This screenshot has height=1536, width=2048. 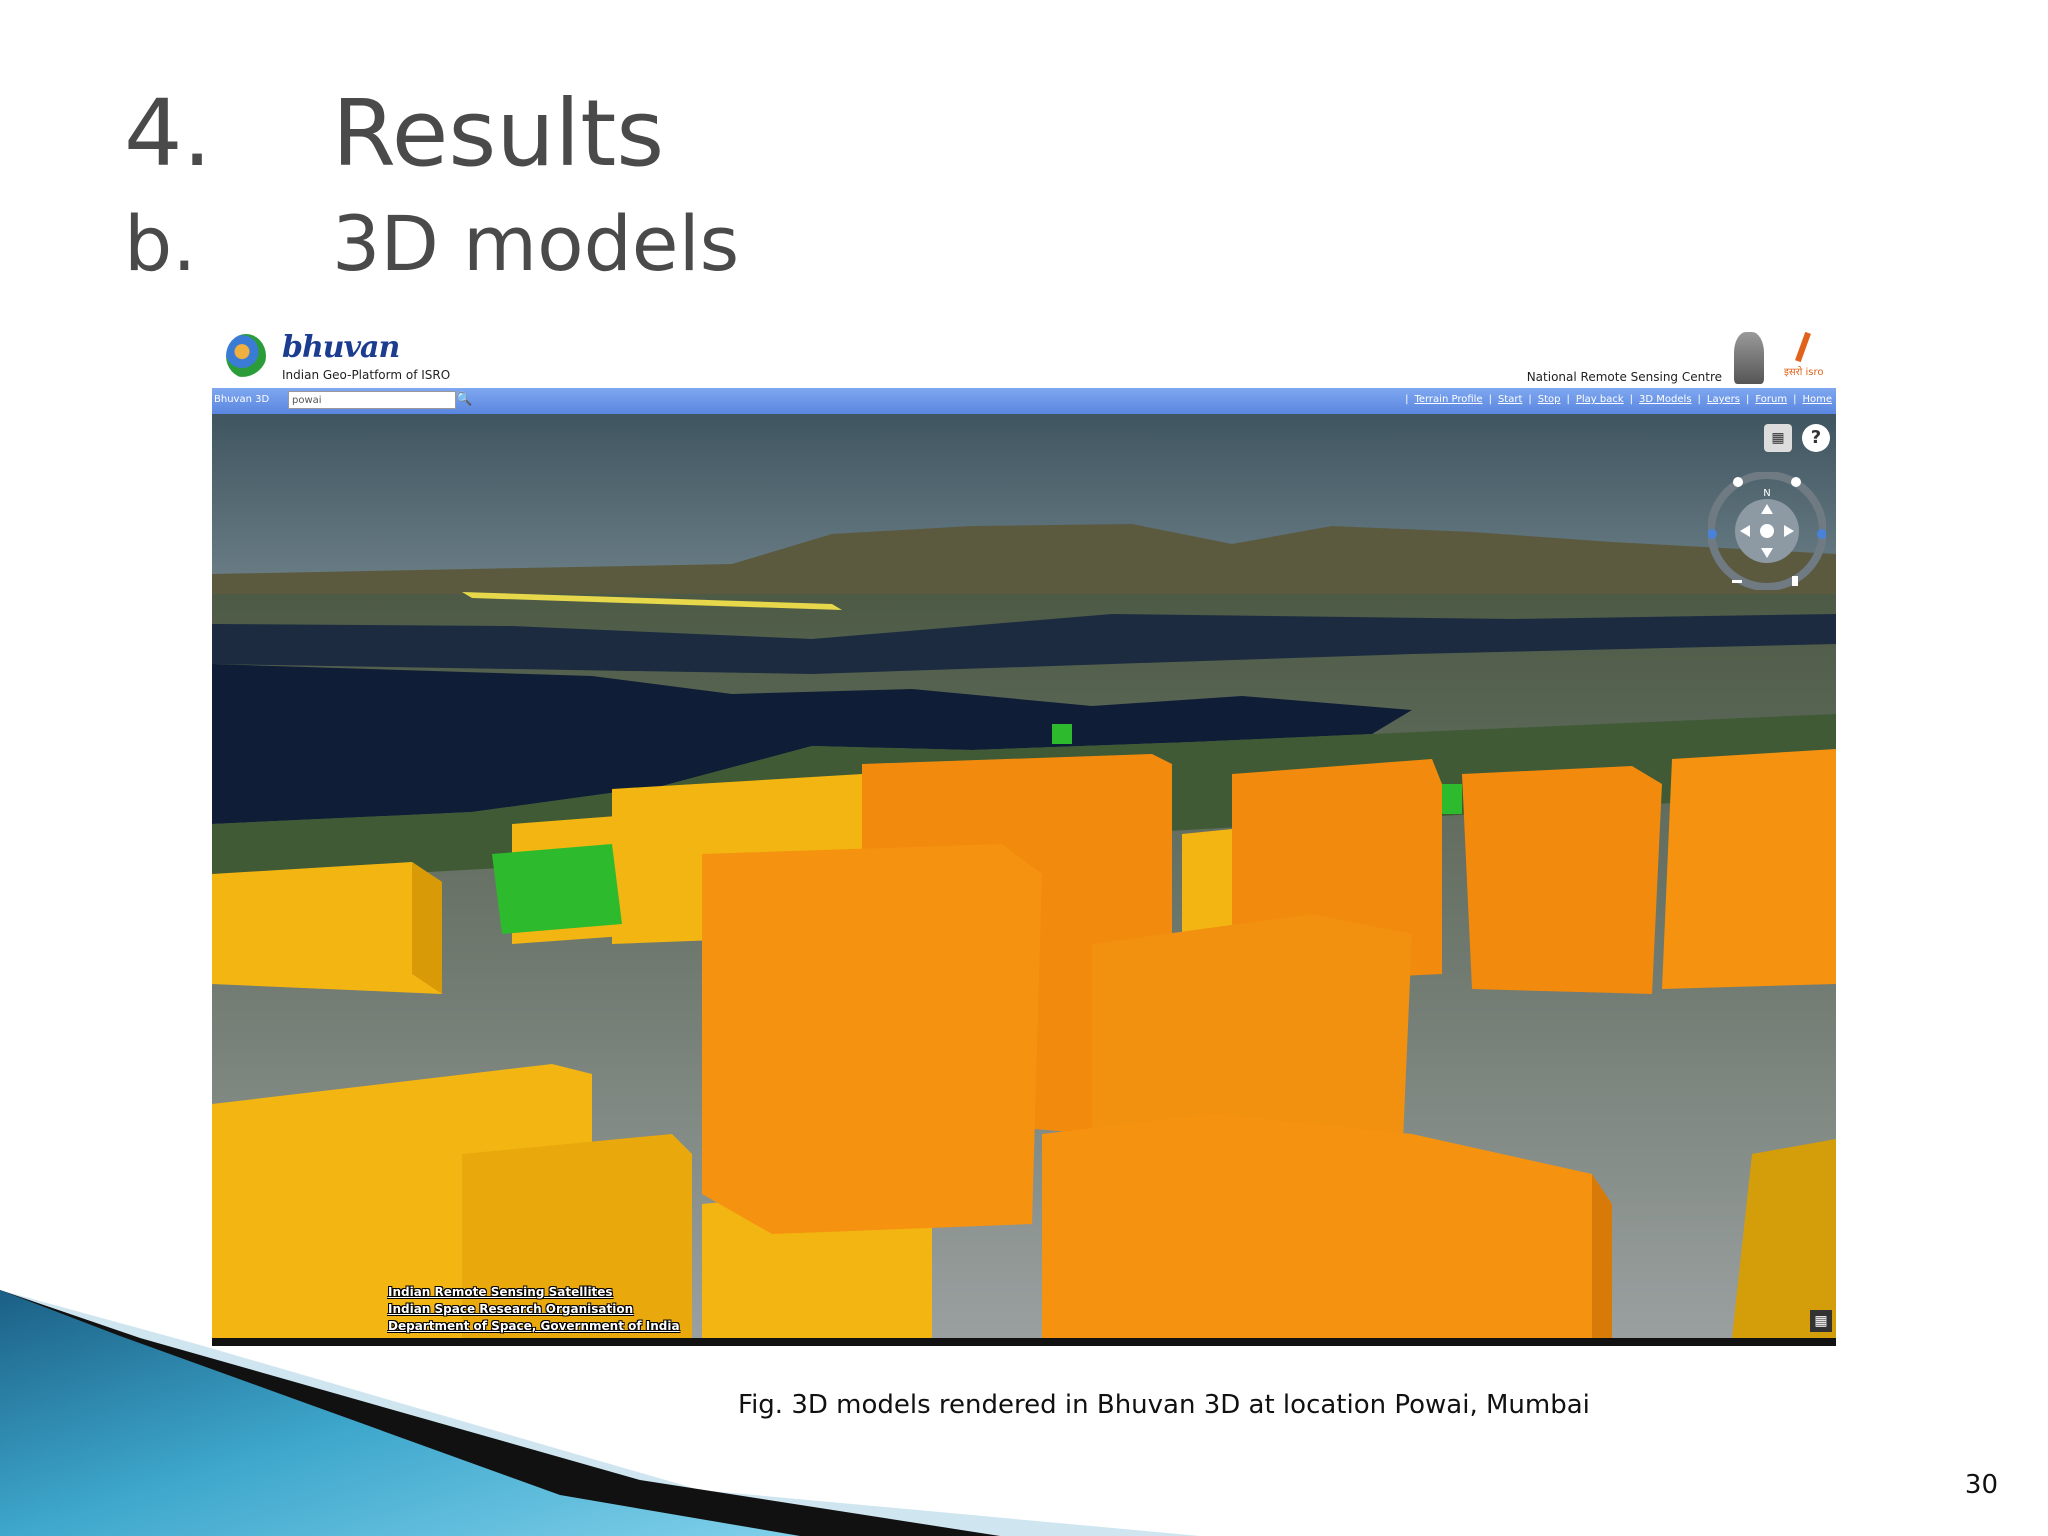 What do you see at coordinates (1448, 399) in the screenshot?
I see `nav-link-terrain-profile: Terrain Profile` at bounding box center [1448, 399].